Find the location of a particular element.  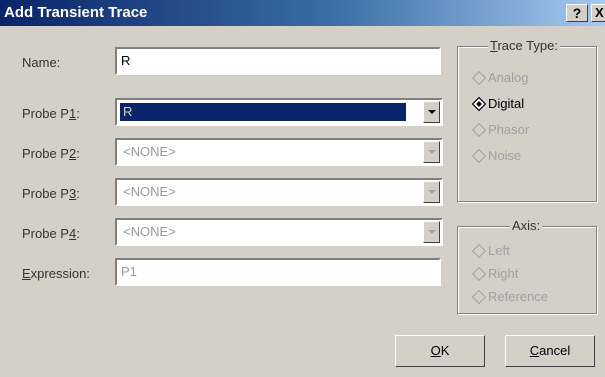

probe-p4-label: Probe P4: is located at coordinates (51, 233).